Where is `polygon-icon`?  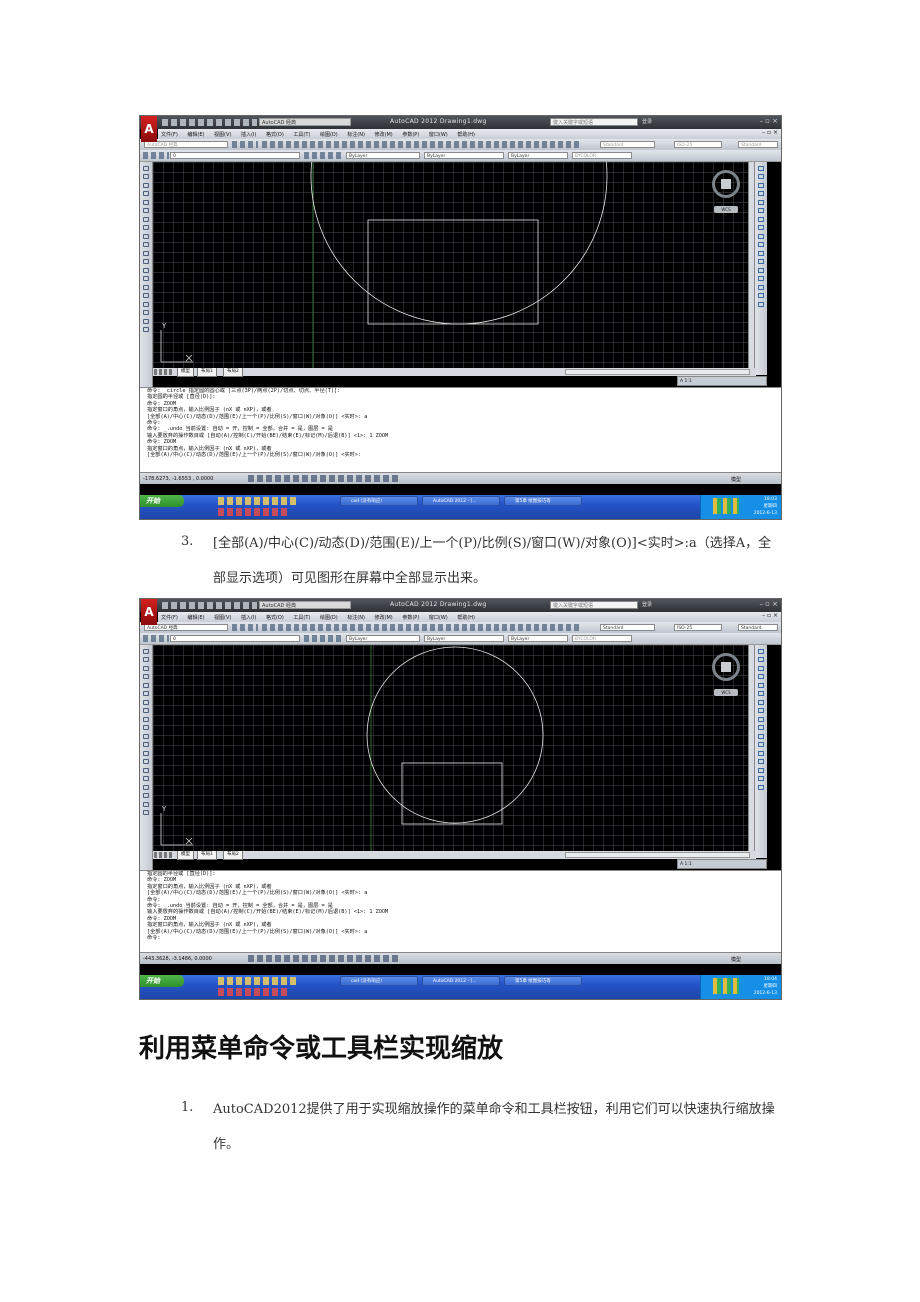 polygon-icon is located at coordinates (146, 193).